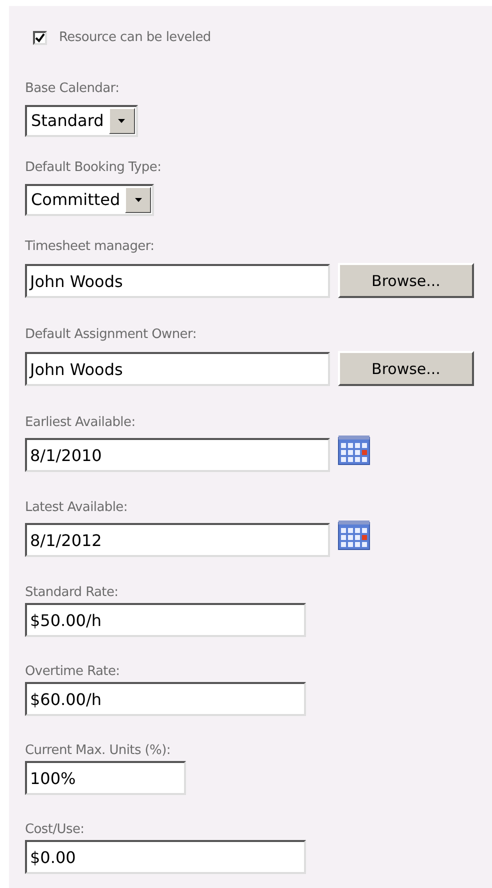  Describe the element at coordinates (72, 89) in the screenshot. I see `field-label: Base Calendar:` at that location.